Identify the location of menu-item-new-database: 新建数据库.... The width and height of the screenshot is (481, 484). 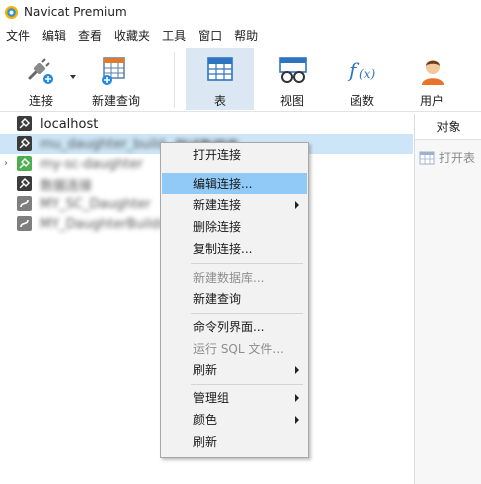
(234, 277).